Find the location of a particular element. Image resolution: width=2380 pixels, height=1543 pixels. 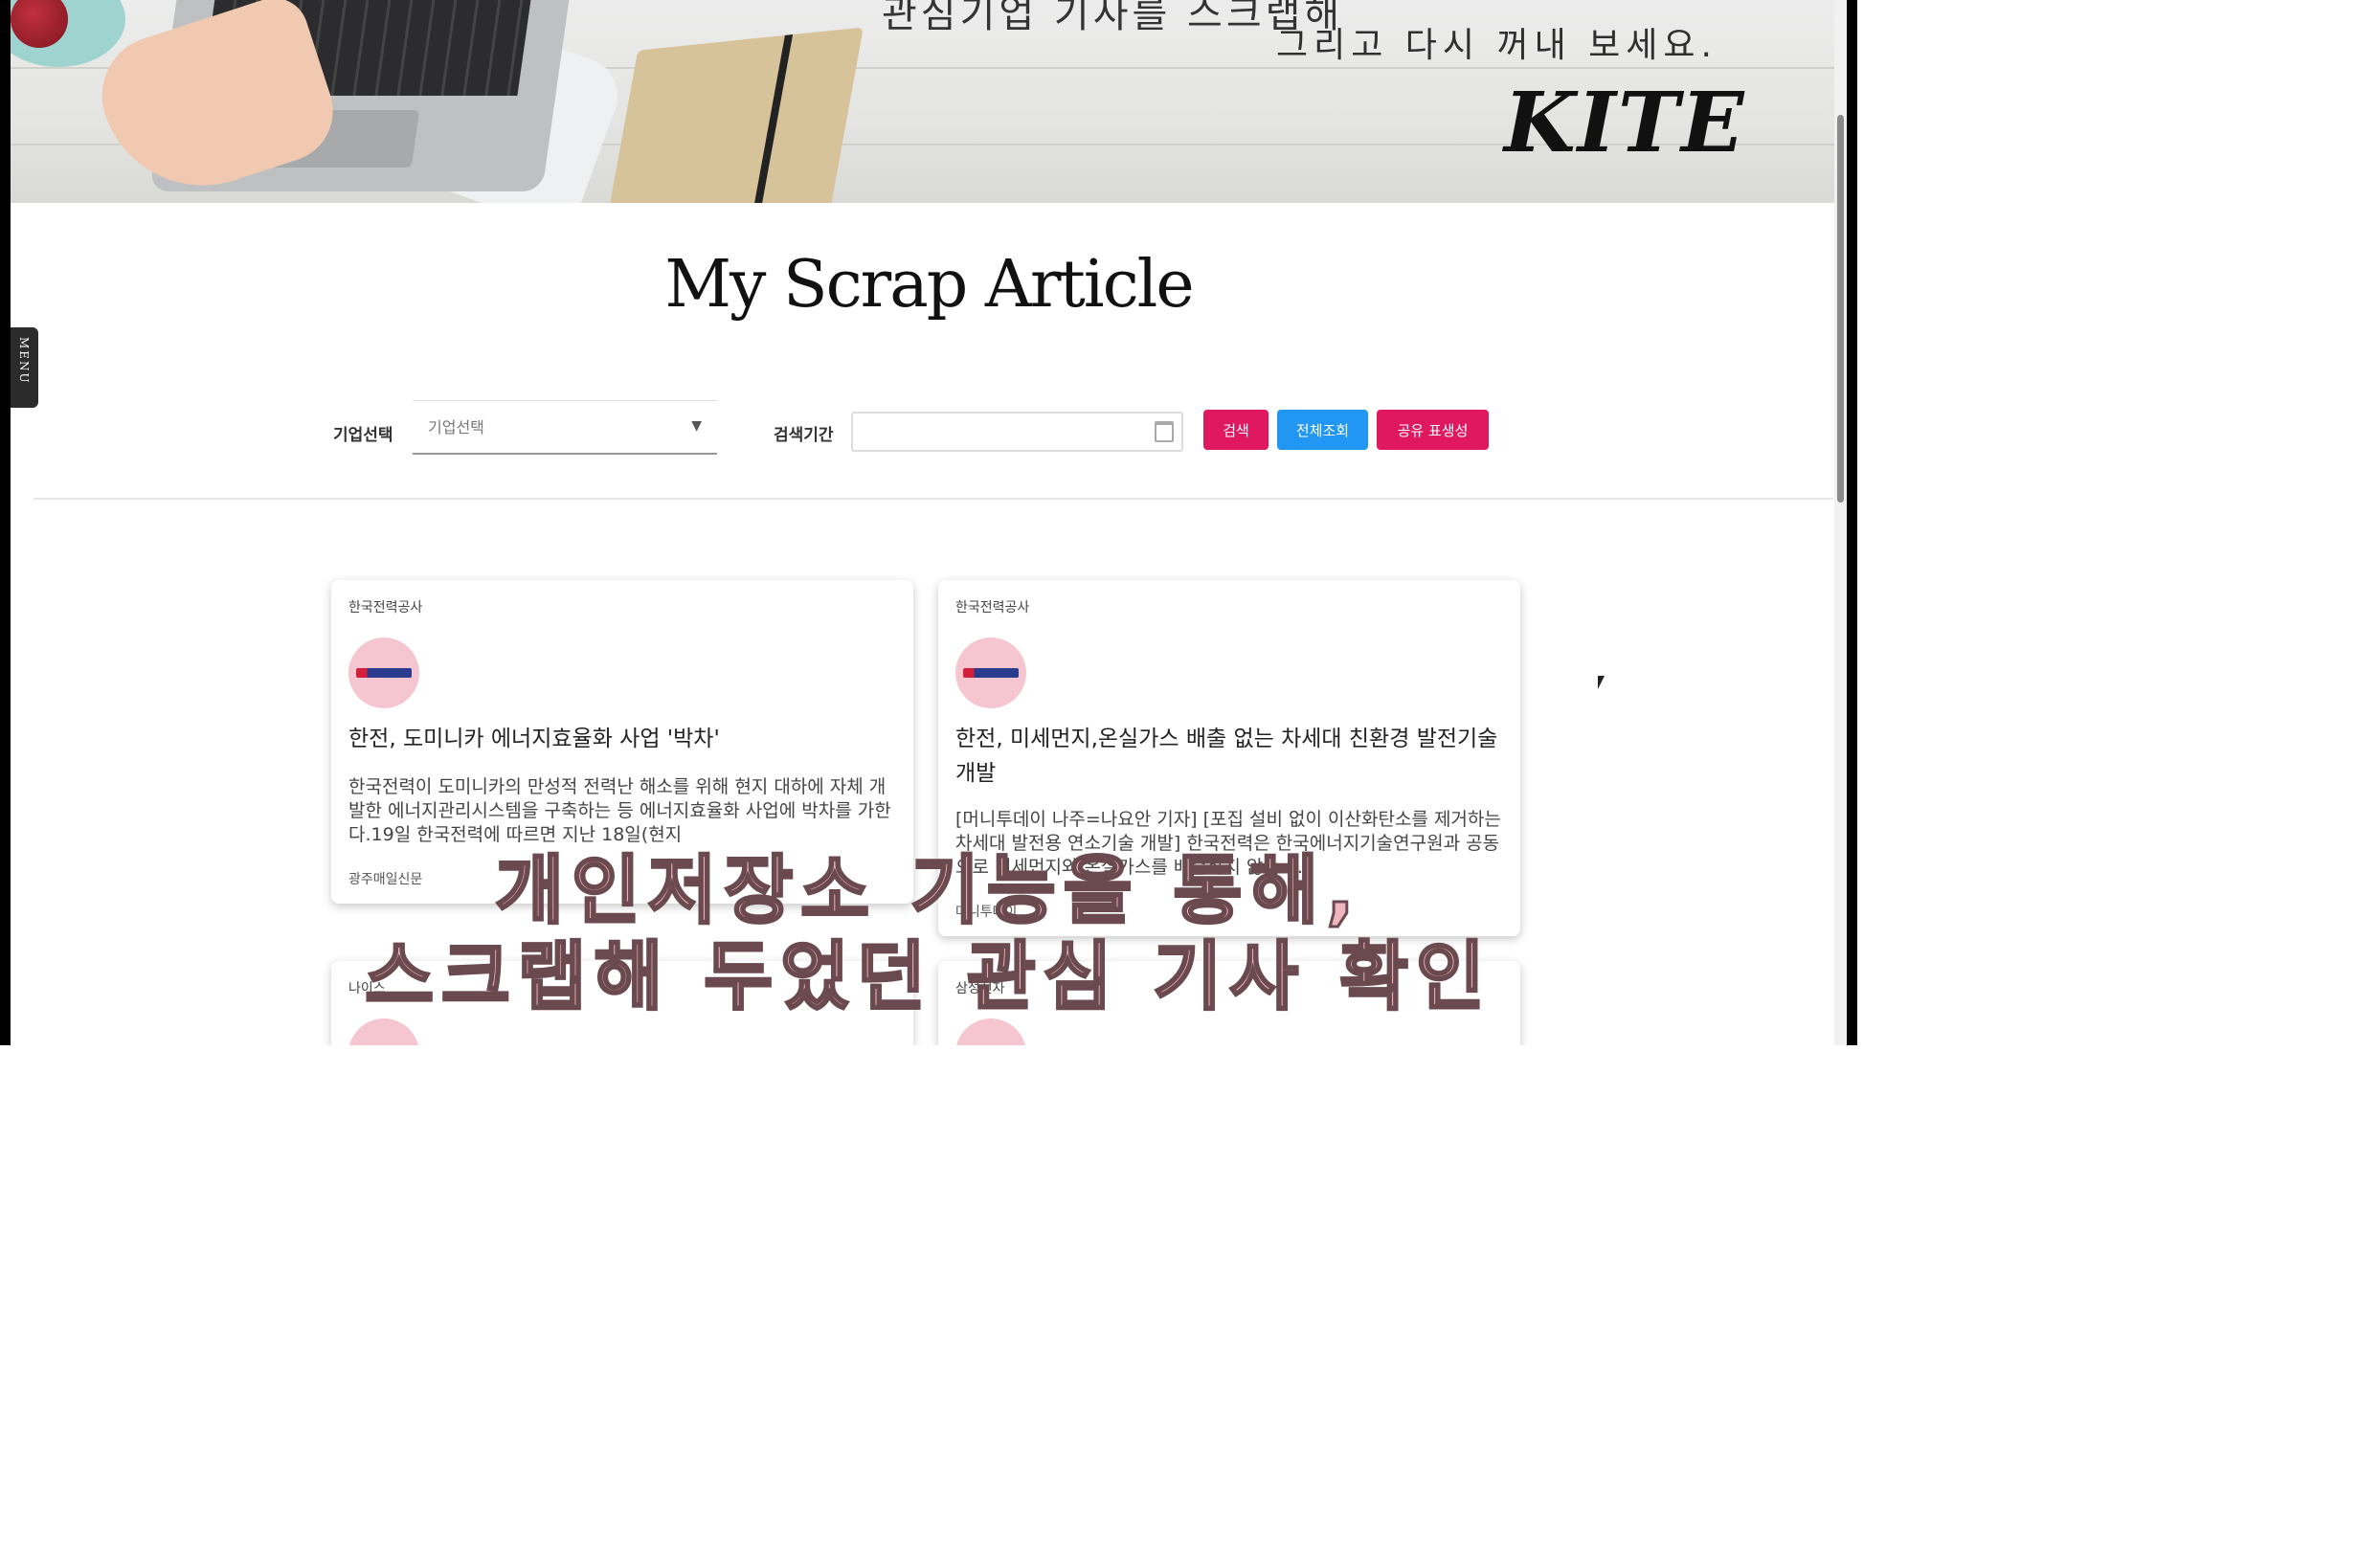

company-select: 기업선택 ▼ is located at coordinates (565, 427).